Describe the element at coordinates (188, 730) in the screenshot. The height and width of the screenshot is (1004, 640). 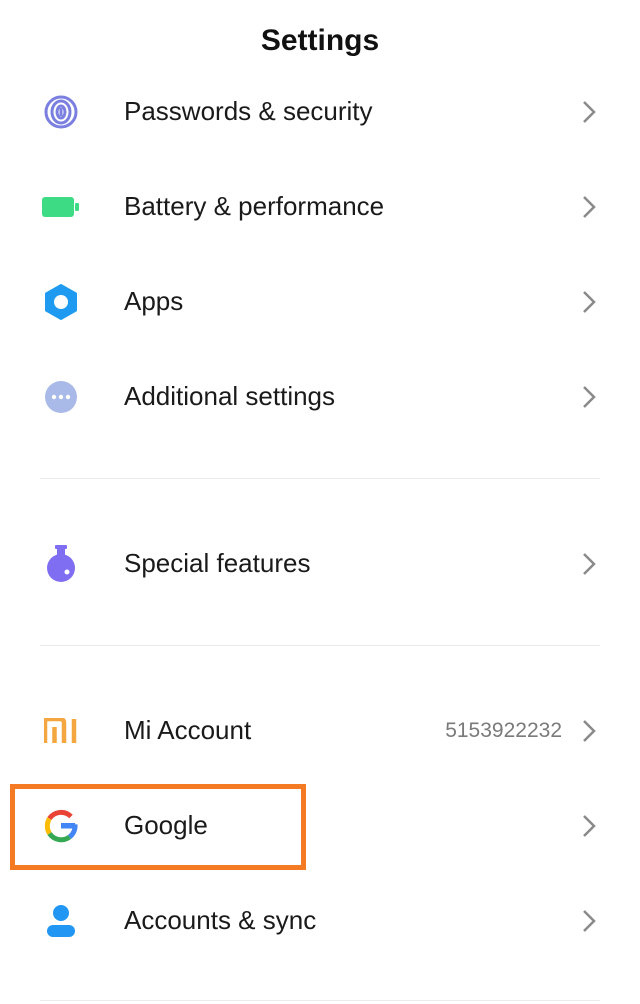
I see `settings-item-label: Mi Account` at that location.